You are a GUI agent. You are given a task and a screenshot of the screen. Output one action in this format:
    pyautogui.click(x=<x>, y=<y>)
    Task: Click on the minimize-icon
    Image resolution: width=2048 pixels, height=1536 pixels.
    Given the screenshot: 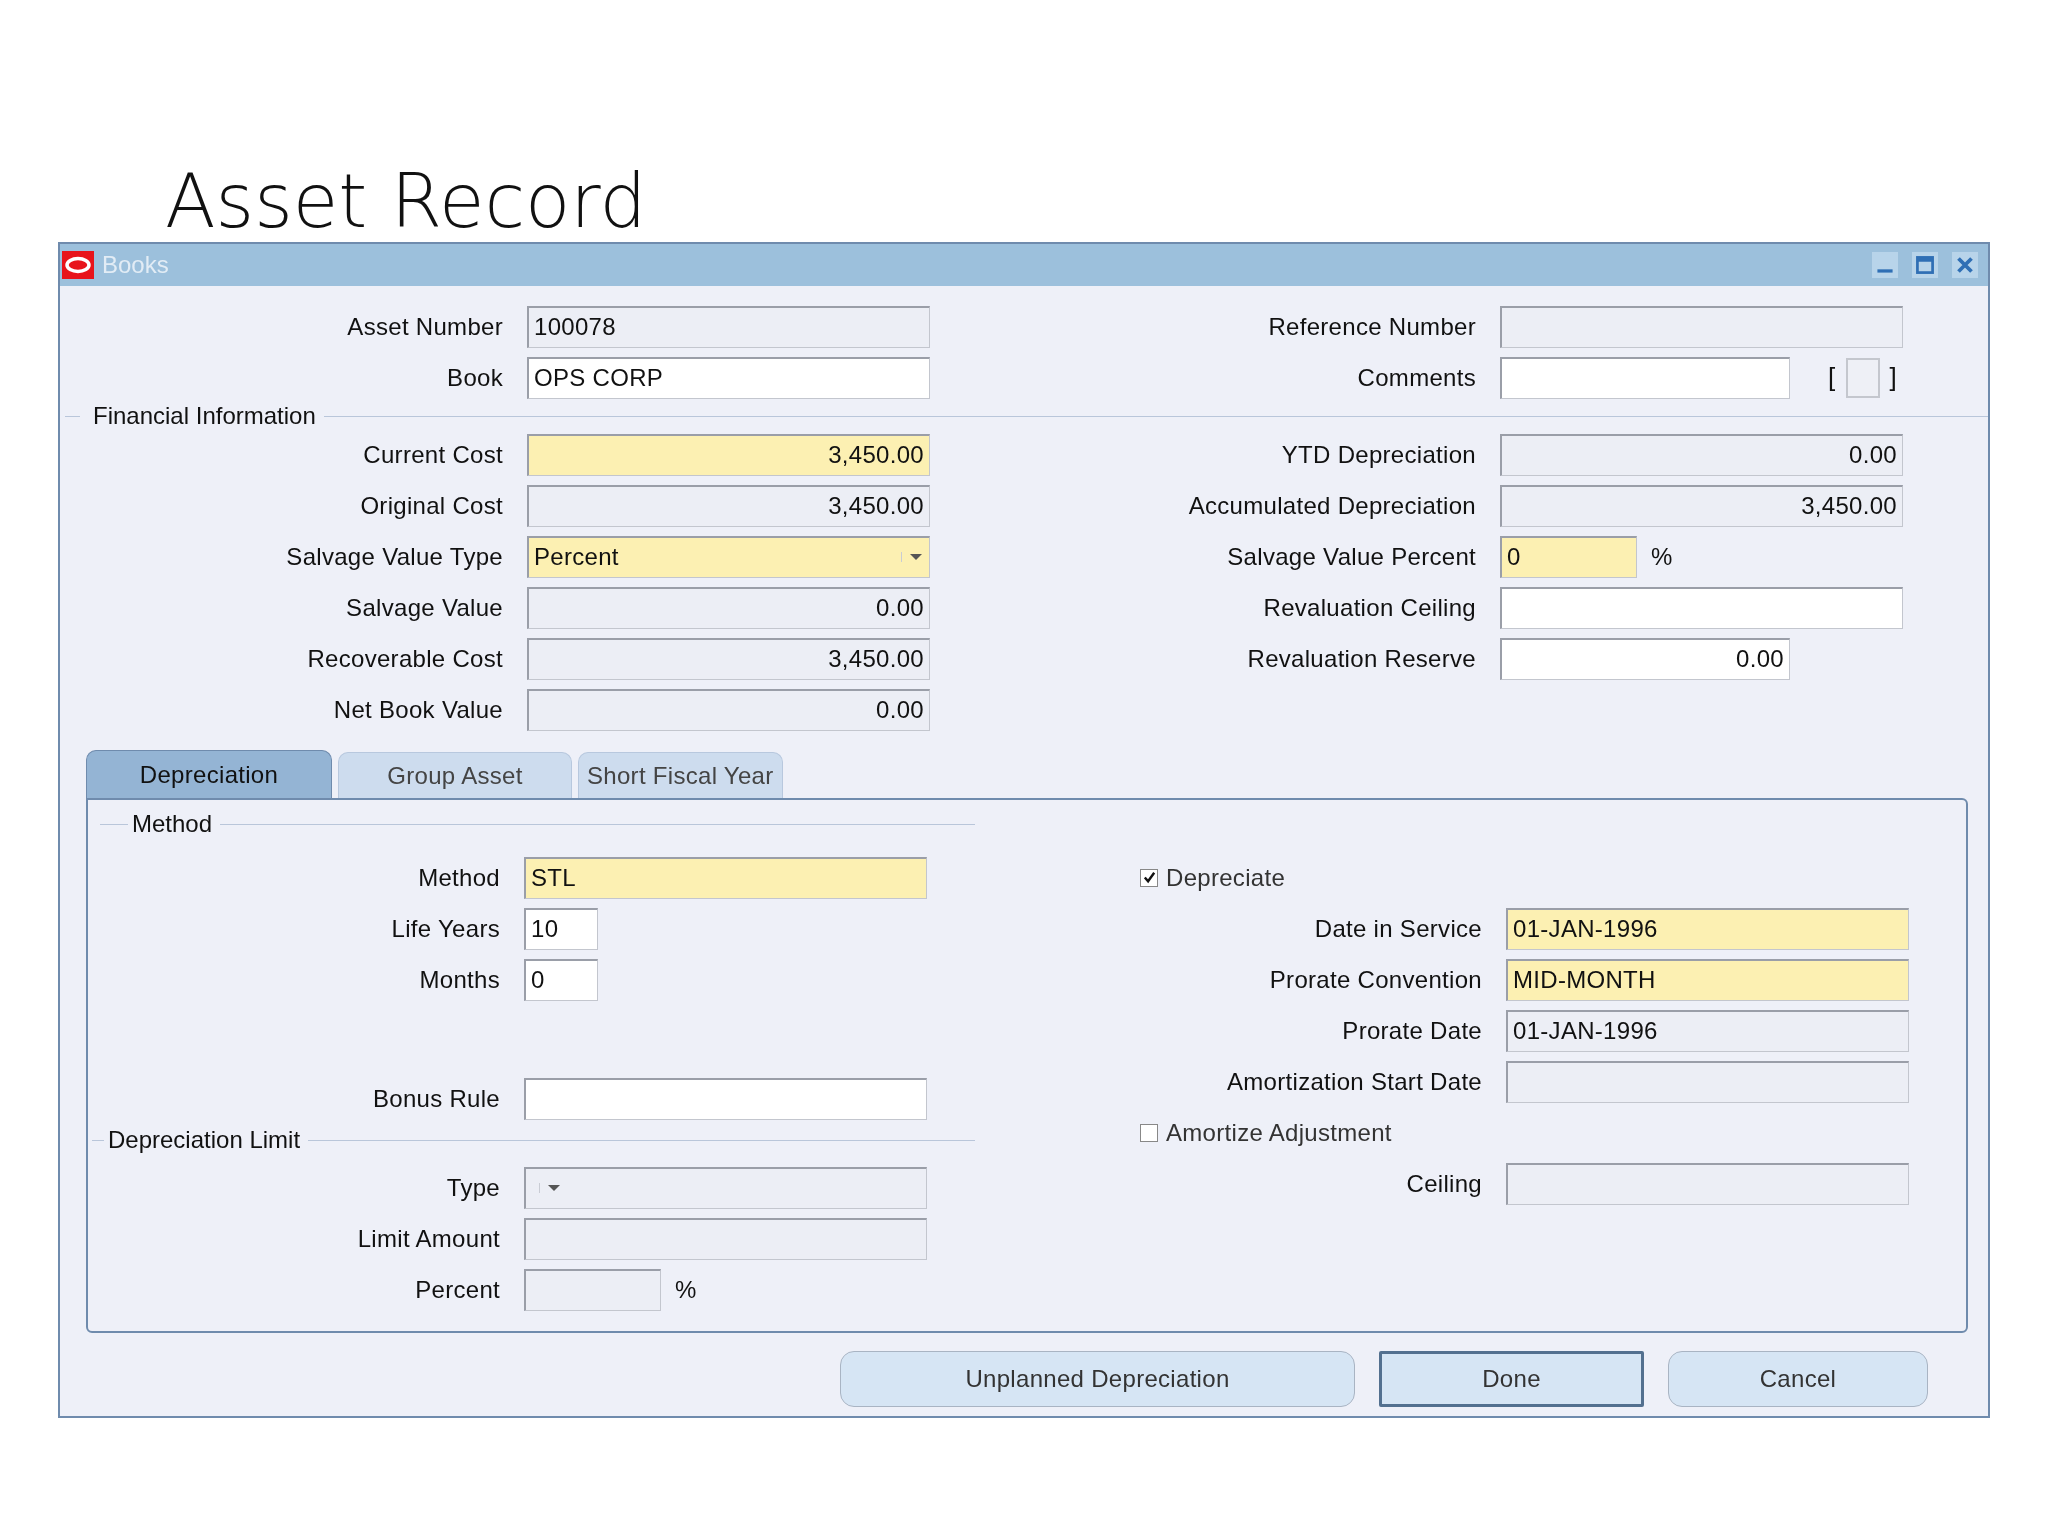 What is the action you would take?
    pyautogui.click(x=1885, y=265)
    